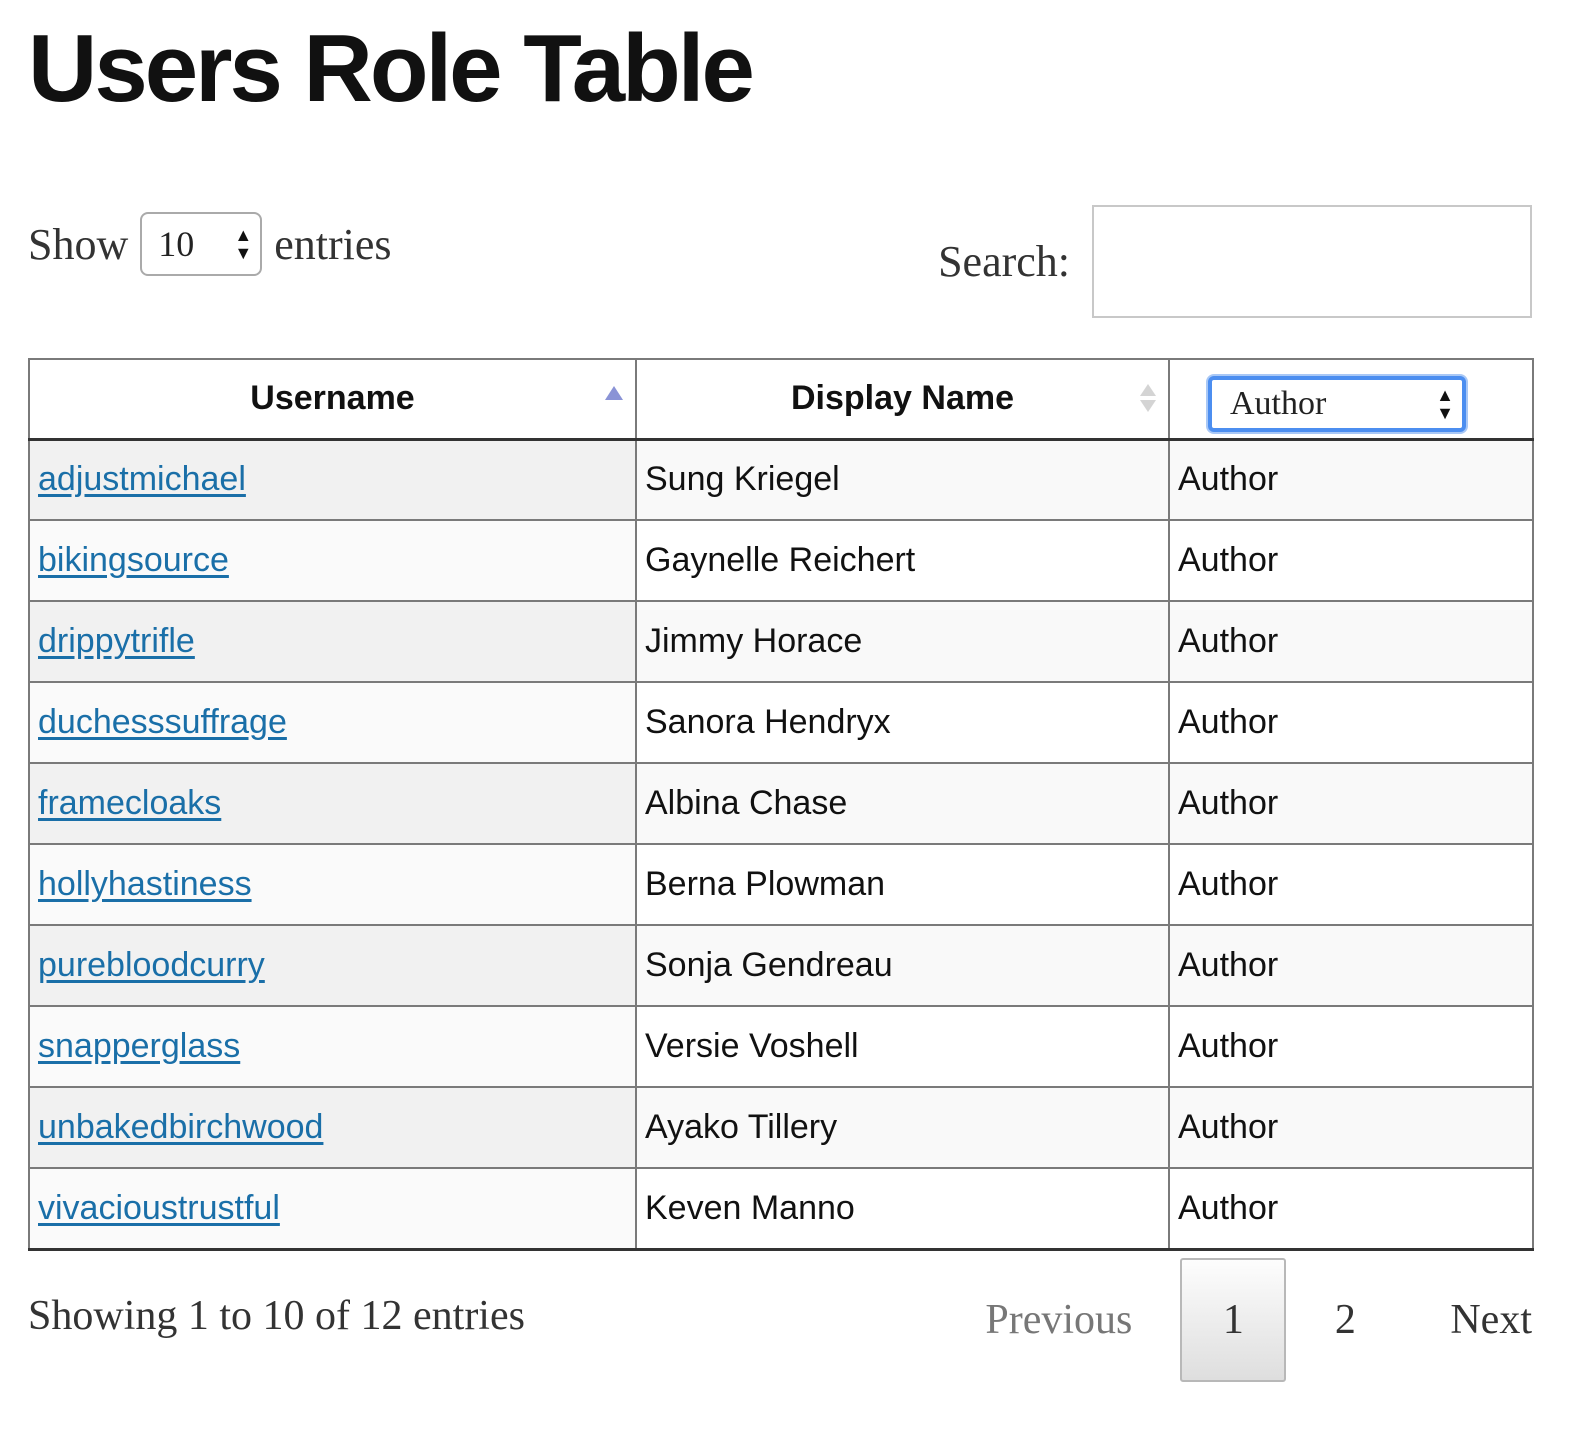 The image size is (1588, 1448). I want to click on username-cell: unbakedbirchwood, so click(332, 1127).